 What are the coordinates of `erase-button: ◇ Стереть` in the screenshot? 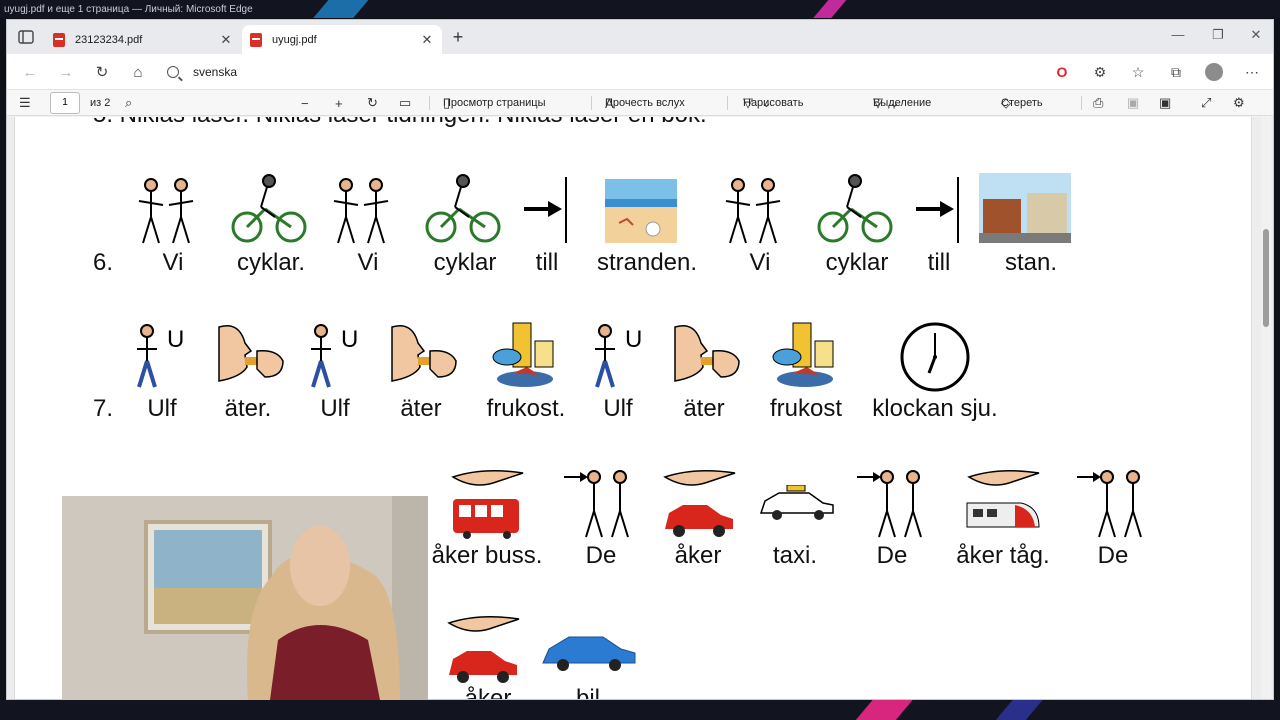 It's located at (1022, 103).